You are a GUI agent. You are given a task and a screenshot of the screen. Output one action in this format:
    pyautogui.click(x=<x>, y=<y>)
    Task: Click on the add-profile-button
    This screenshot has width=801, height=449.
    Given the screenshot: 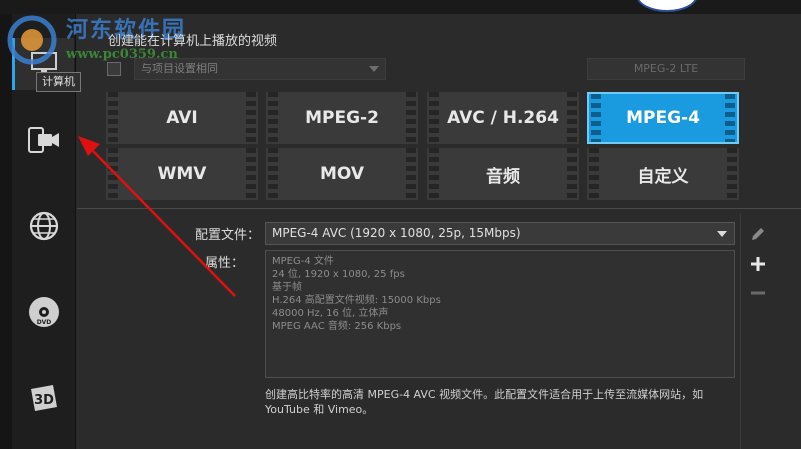 What is the action you would take?
    pyautogui.click(x=758, y=264)
    